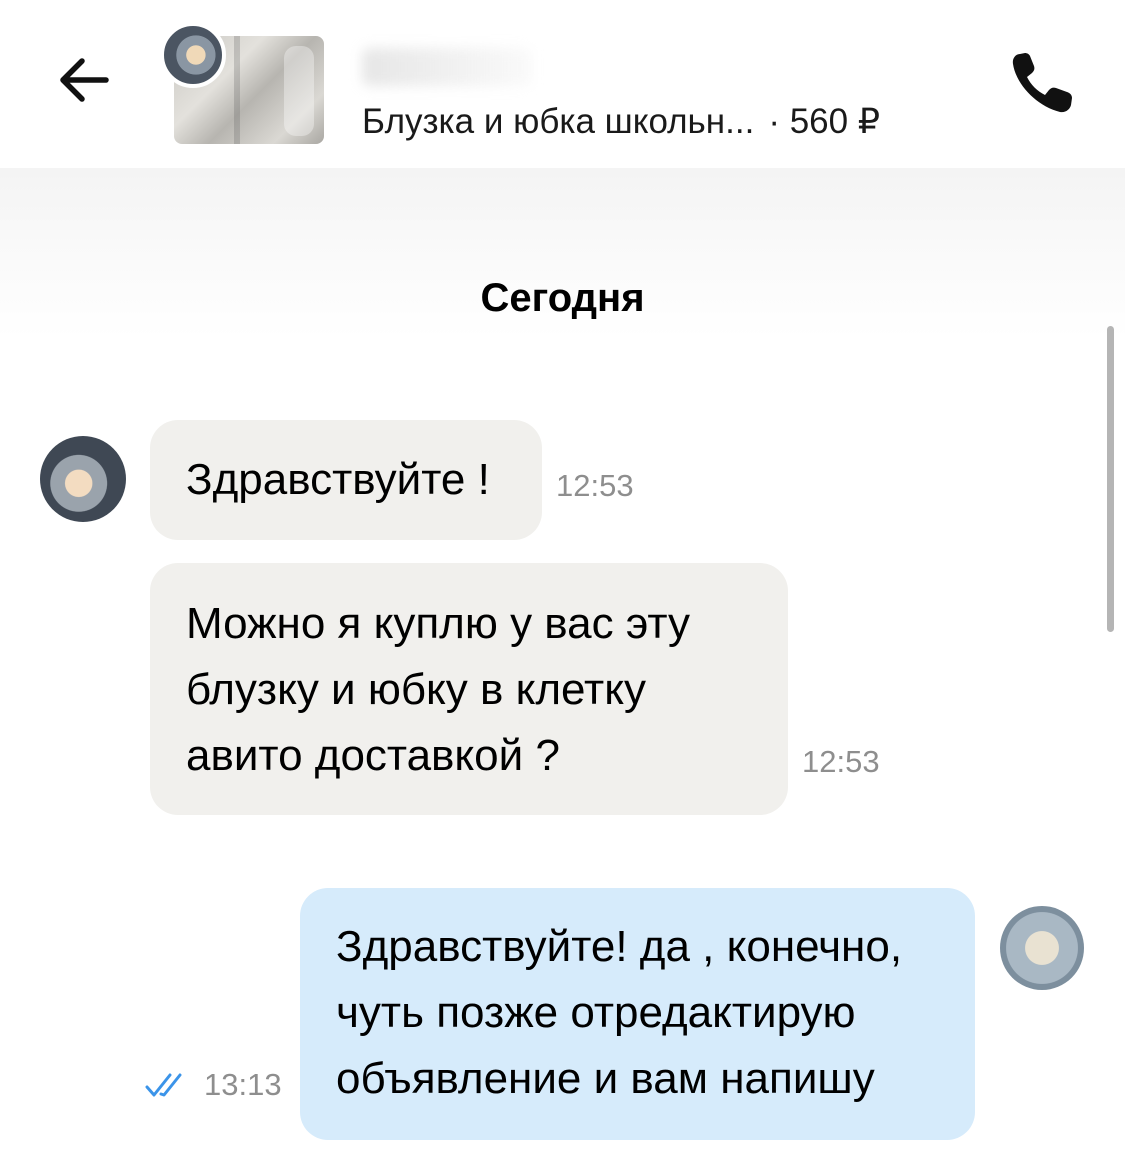 The image size is (1125, 1159). I want to click on message-text-line: объявление и вам напишу, so click(605, 1078).